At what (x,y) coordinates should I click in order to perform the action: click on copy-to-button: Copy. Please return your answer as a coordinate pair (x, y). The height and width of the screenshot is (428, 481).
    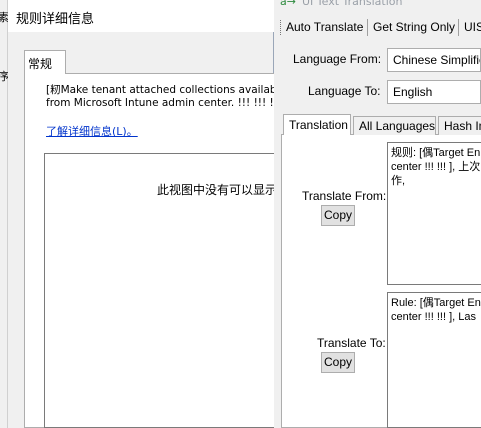
    Looking at the image, I should click on (338, 362).